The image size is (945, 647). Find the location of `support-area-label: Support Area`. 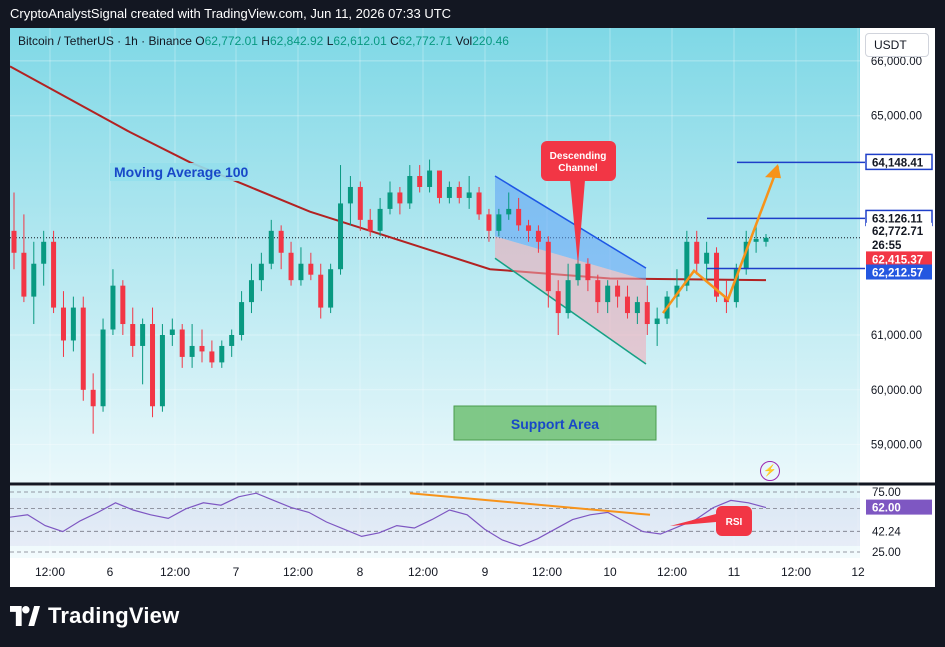

support-area-label: Support Area is located at coordinates (555, 424).